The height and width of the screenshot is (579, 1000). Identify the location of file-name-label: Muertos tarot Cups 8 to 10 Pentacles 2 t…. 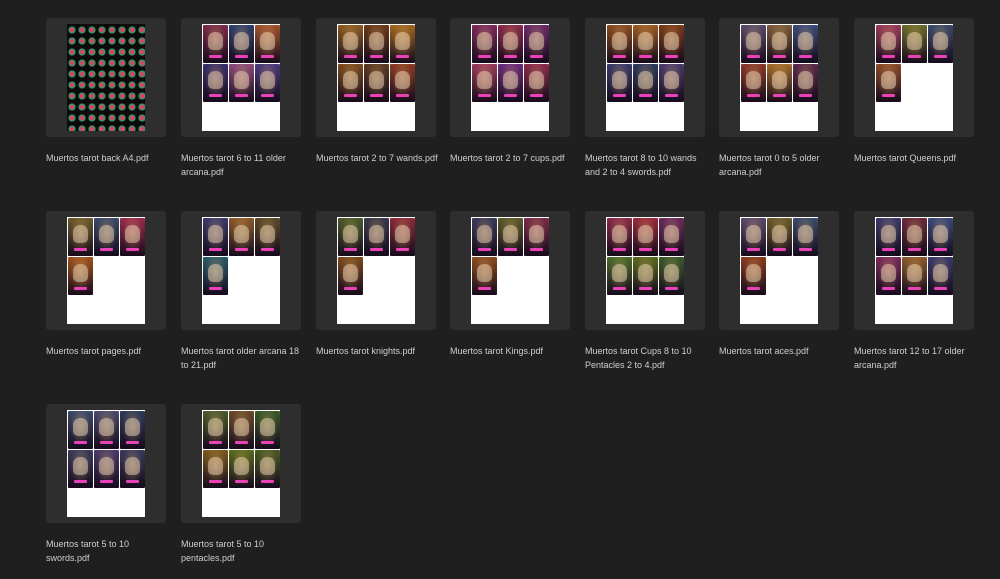
(638, 358).